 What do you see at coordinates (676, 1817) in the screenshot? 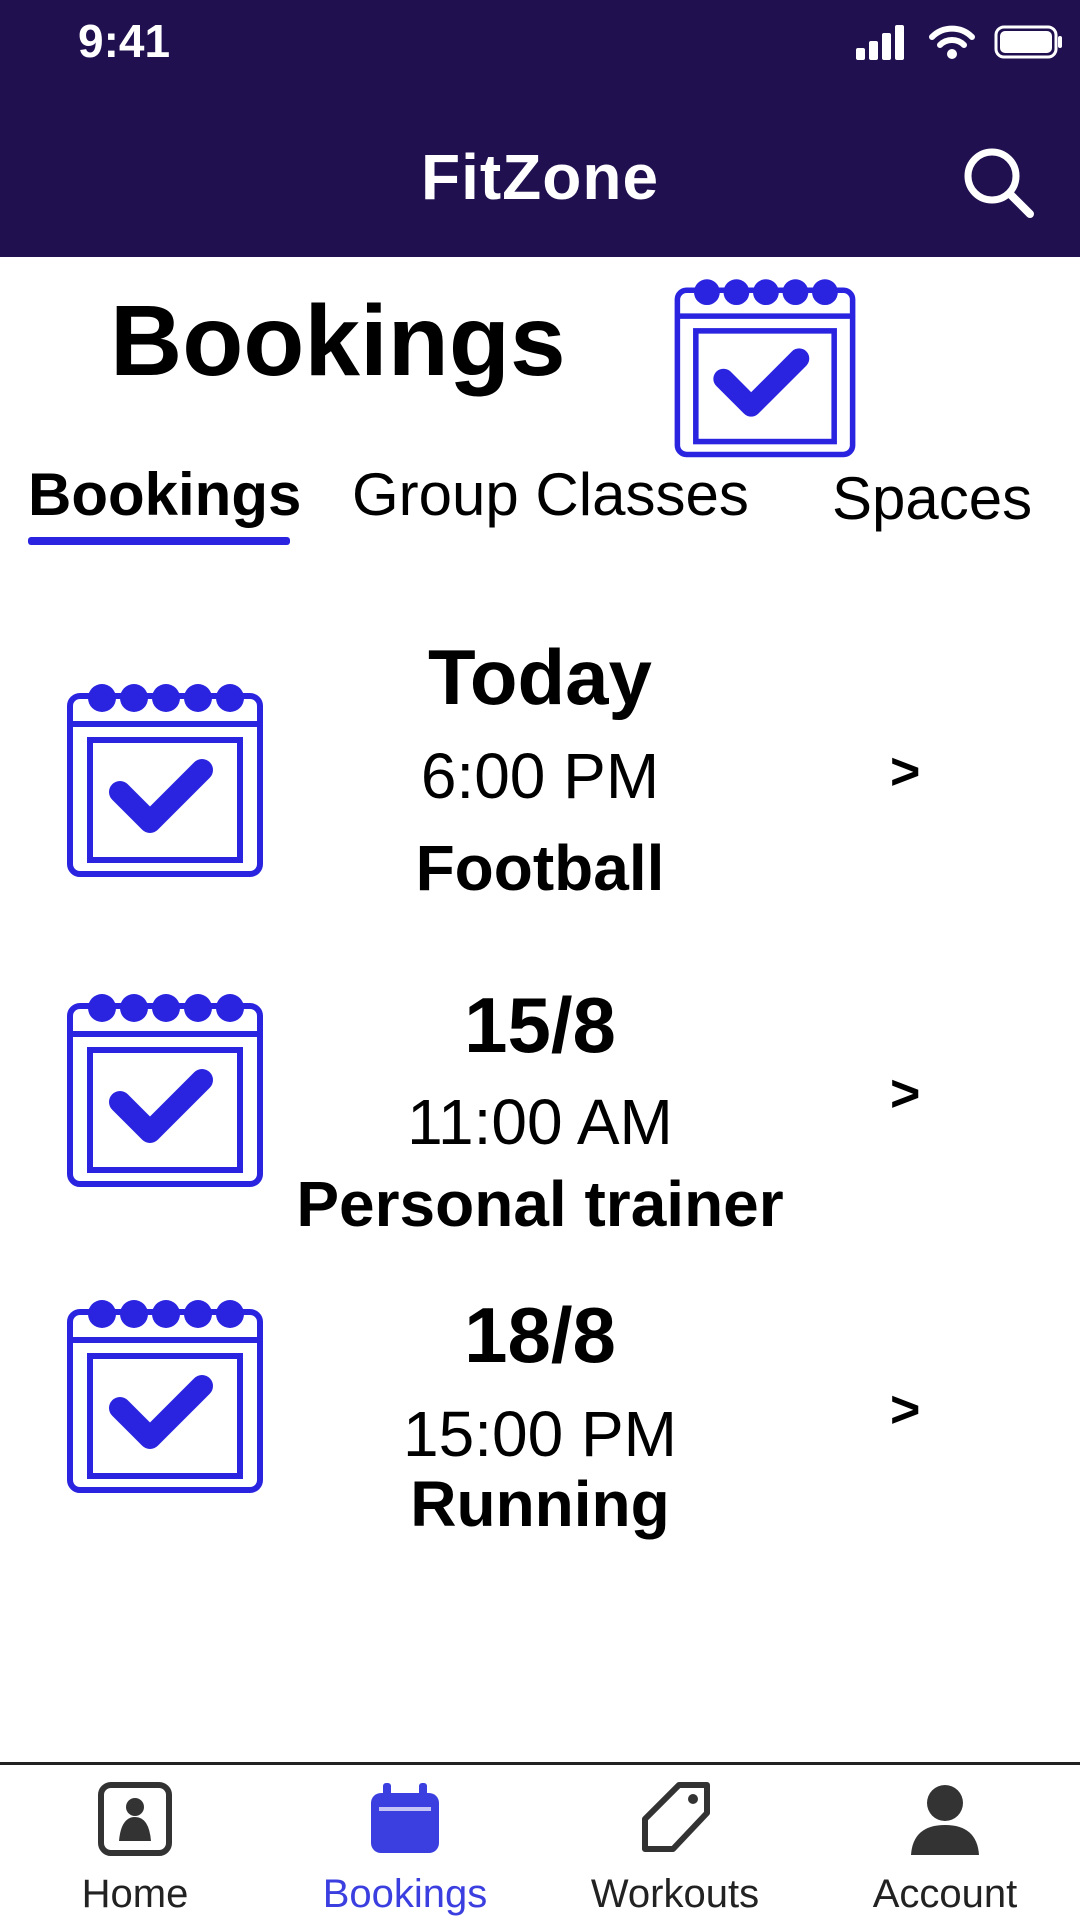
I see `tag-icon` at bounding box center [676, 1817].